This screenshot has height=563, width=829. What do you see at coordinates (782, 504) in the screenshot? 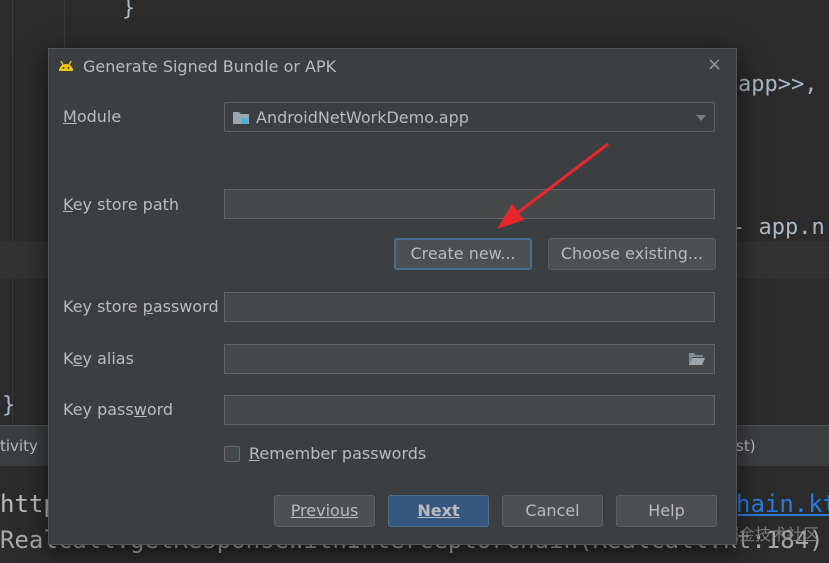
I see `console-link: hain.kt` at bounding box center [782, 504].